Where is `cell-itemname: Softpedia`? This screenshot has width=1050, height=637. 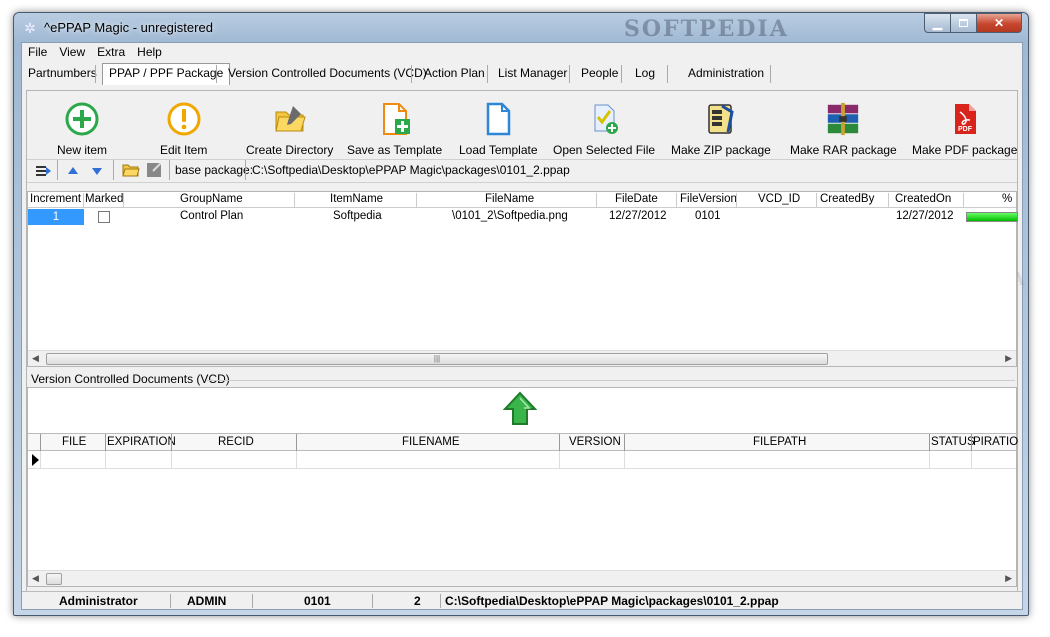 cell-itemname: Softpedia is located at coordinates (357, 216).